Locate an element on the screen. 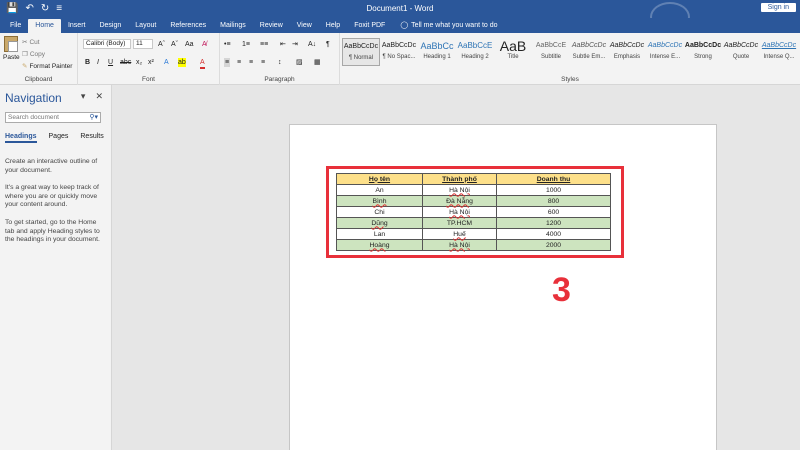  subscript-button: x₂ is located at coordinates (139, 62).